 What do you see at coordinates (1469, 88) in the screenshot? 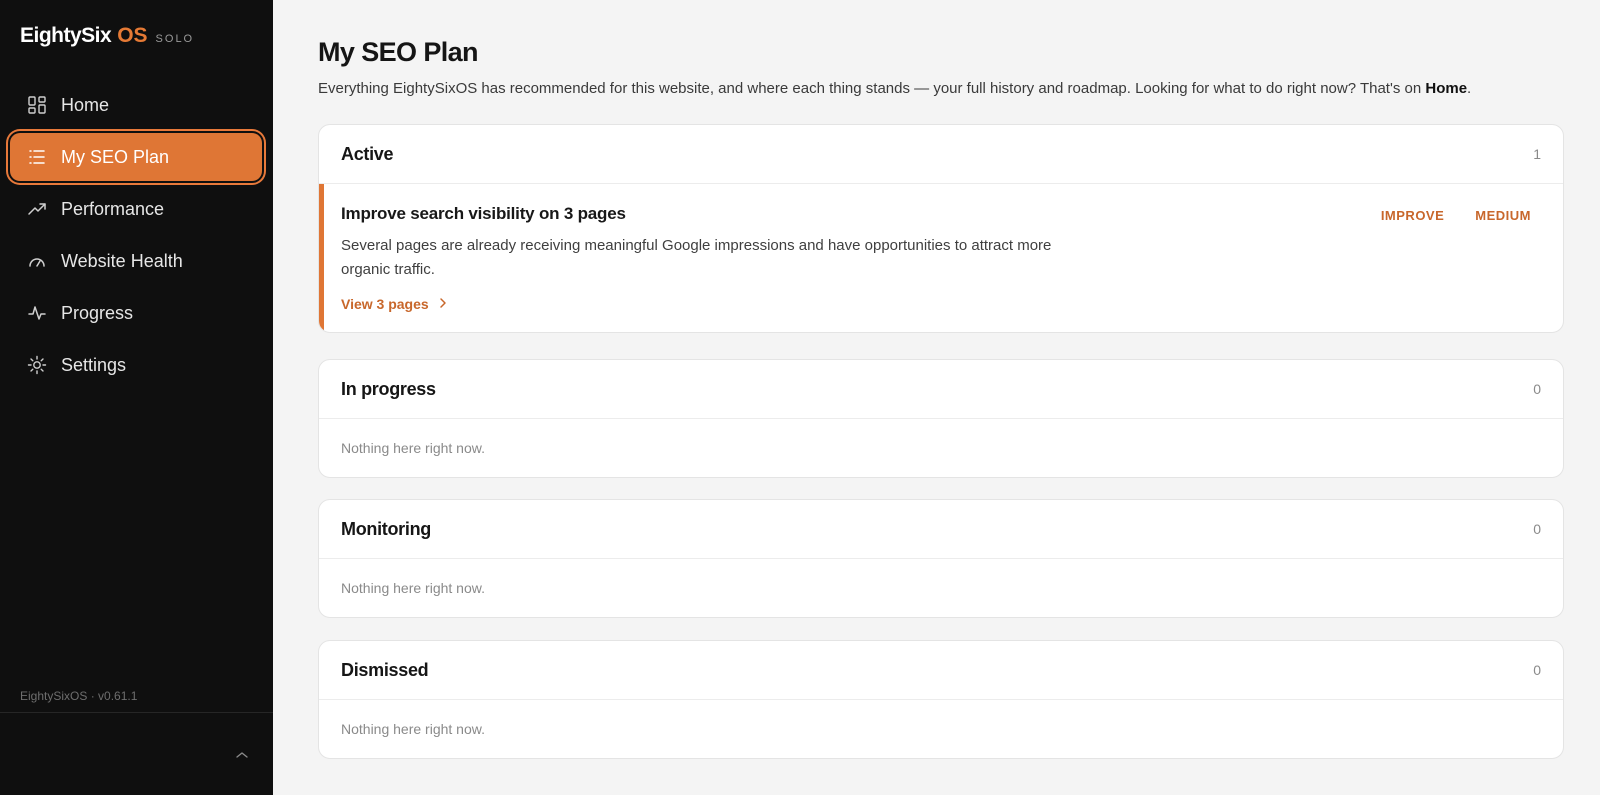
I see `subtitle-end: .` at bounding box center [1469, 88].